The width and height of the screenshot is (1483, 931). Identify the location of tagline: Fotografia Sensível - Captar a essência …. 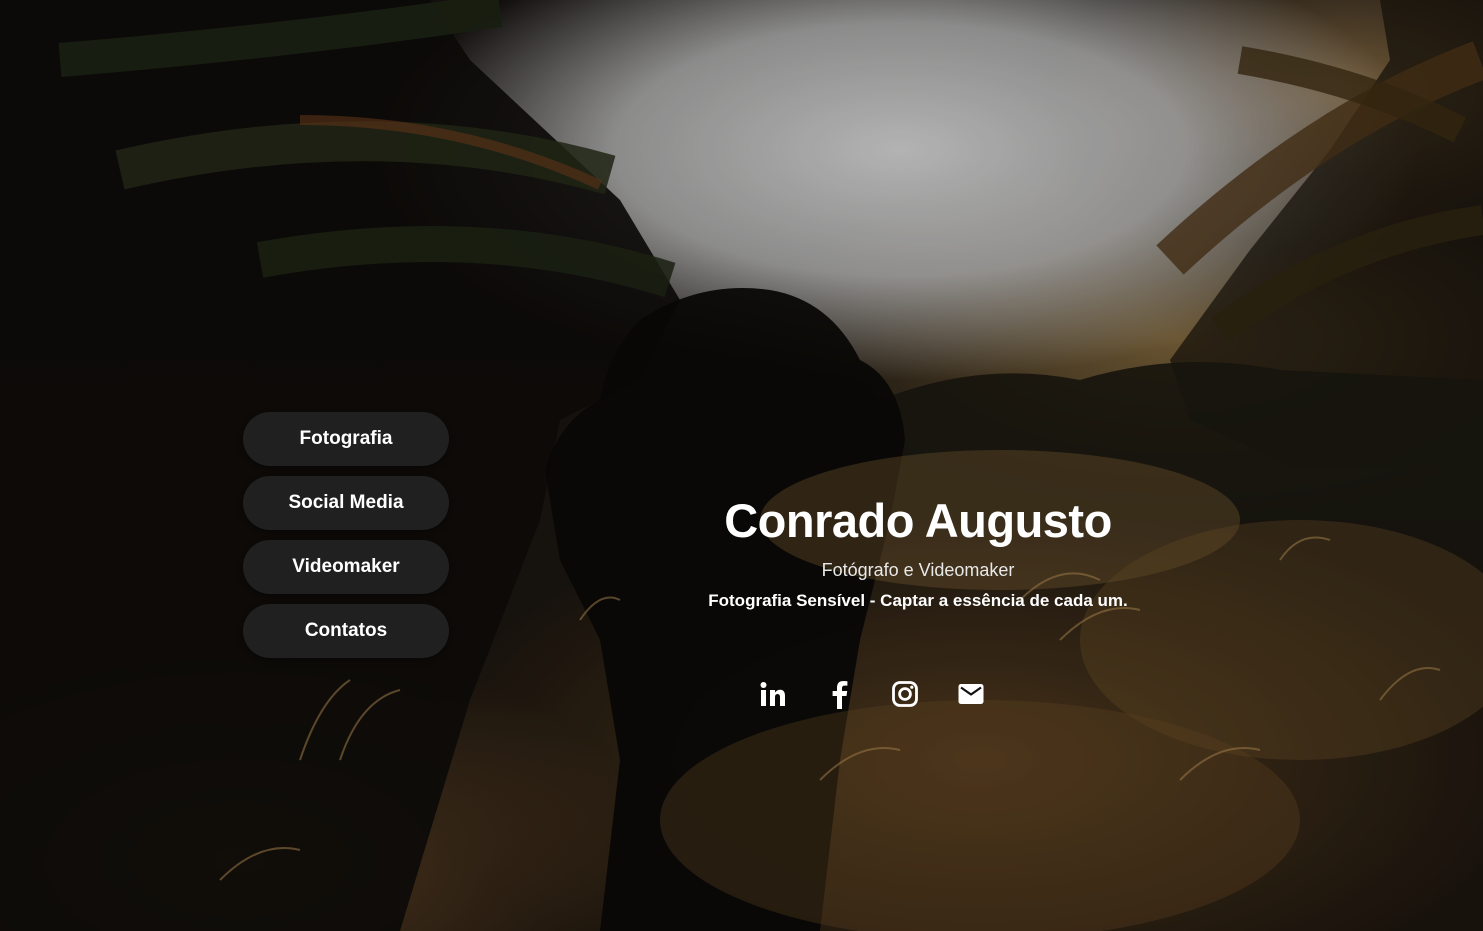
(918, 600).